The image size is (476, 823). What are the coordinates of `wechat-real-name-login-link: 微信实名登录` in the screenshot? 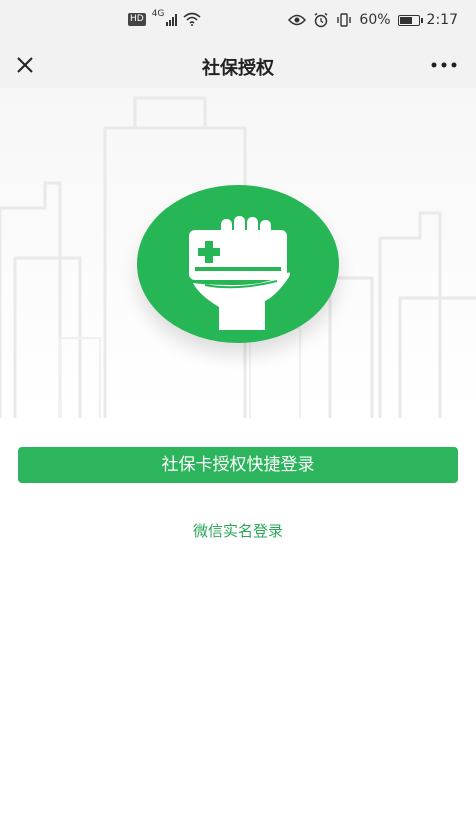 It's located at (238, 530).